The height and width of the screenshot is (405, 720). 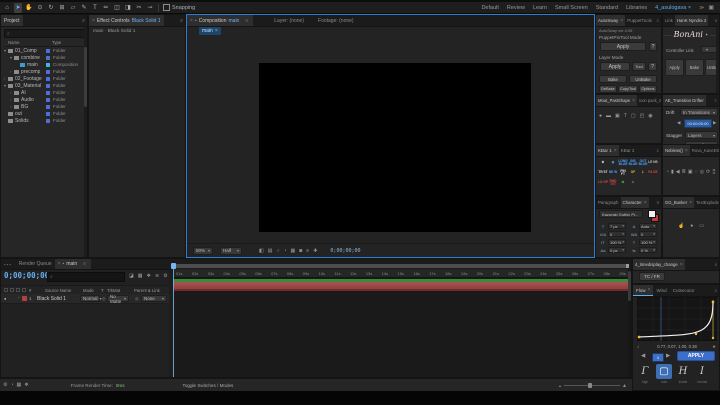 I want to click on toolbar-tool-icon: ✎, so click(x=84, y=8).